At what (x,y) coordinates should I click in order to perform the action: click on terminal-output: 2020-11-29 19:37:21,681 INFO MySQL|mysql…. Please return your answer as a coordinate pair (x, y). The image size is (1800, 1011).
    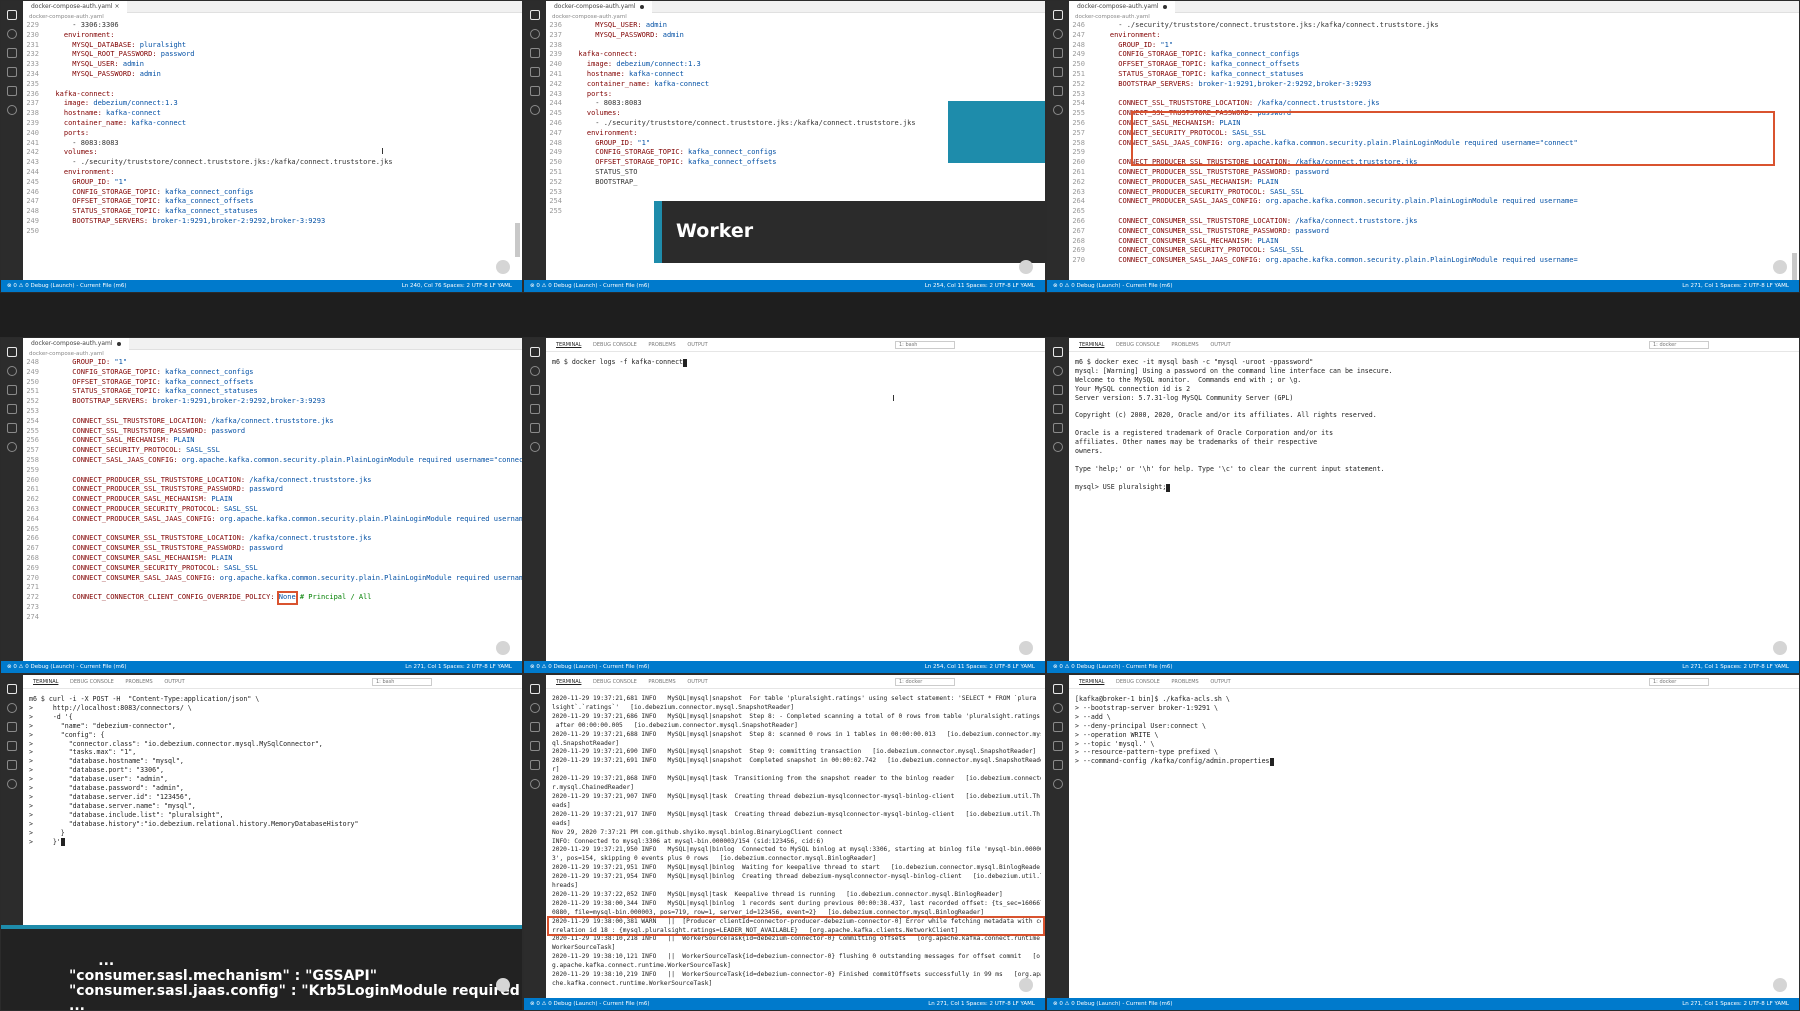
    Looking at the image, I should click on (796, 845).